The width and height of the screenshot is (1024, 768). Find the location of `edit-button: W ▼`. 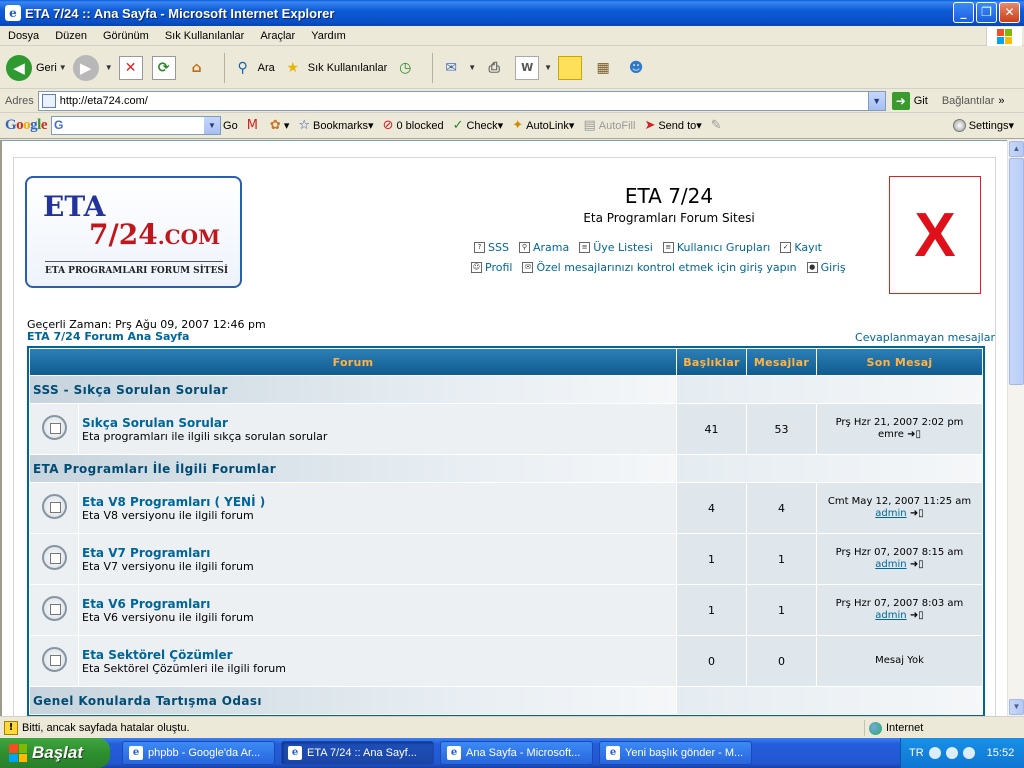

edit-button: W ▼ is located at coordinates (533, 67).